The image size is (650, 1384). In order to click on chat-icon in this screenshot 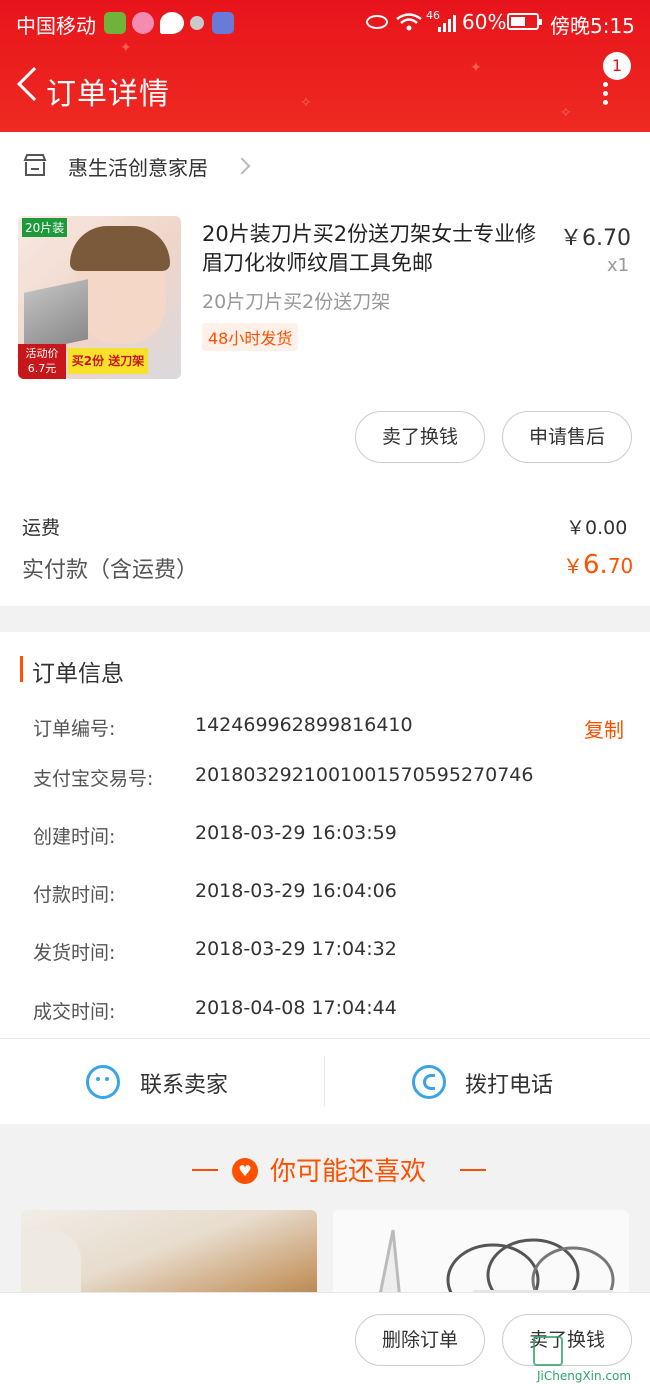, I will do `click(103, 1082)`.